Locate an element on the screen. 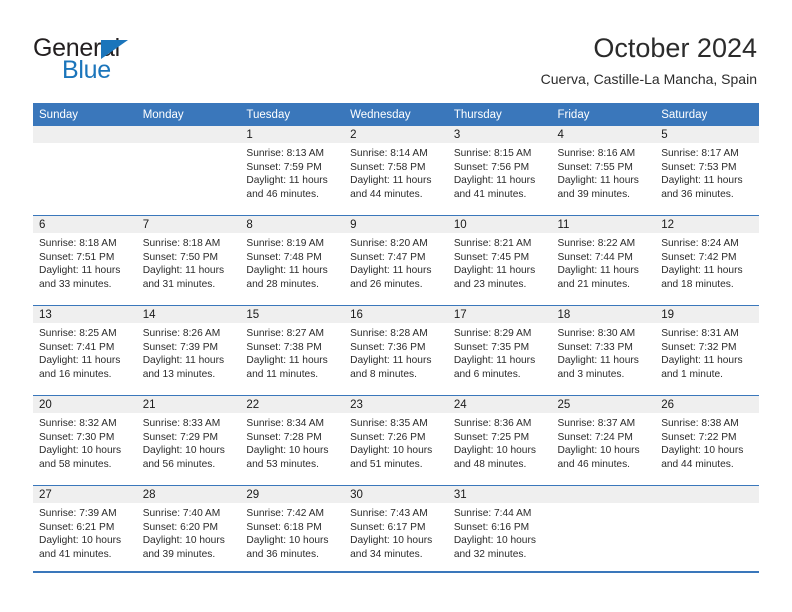  sunset-text: Sunset: 6:18 PM is located at coordinates (284, 527).